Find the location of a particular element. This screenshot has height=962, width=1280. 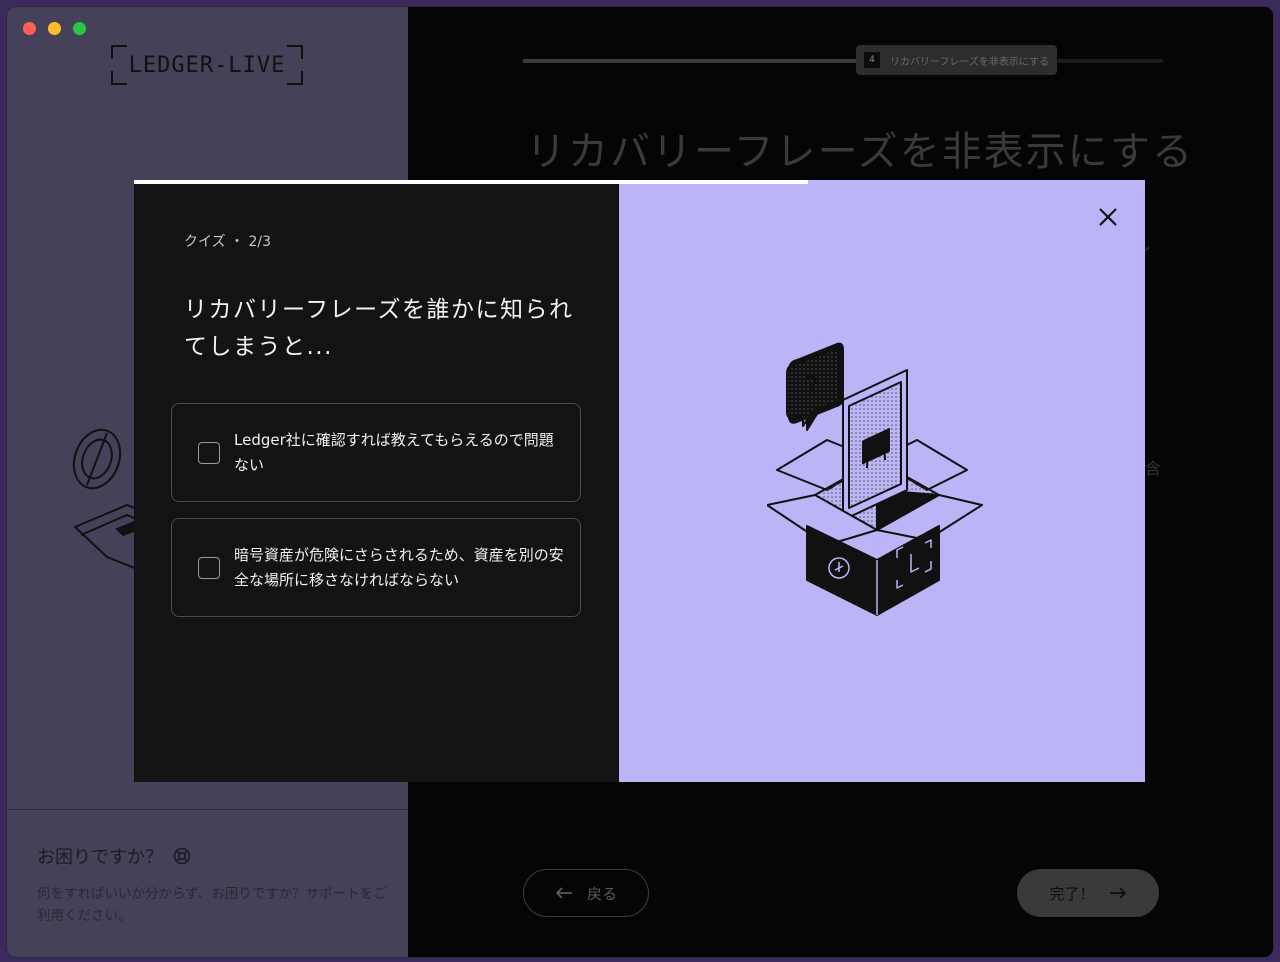

done-button: 完了！ is located at coordinates (1088, 893).